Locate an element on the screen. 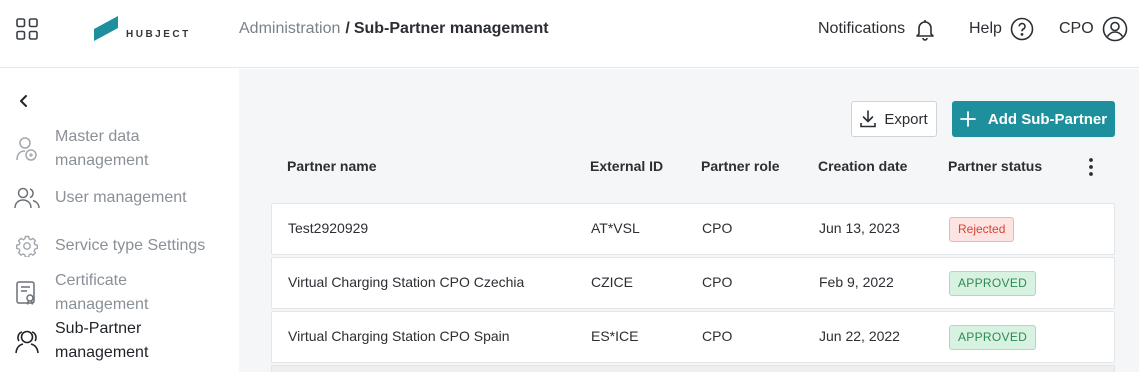  breadcrumb-parent: Administration is located at coordinates (289, 28).